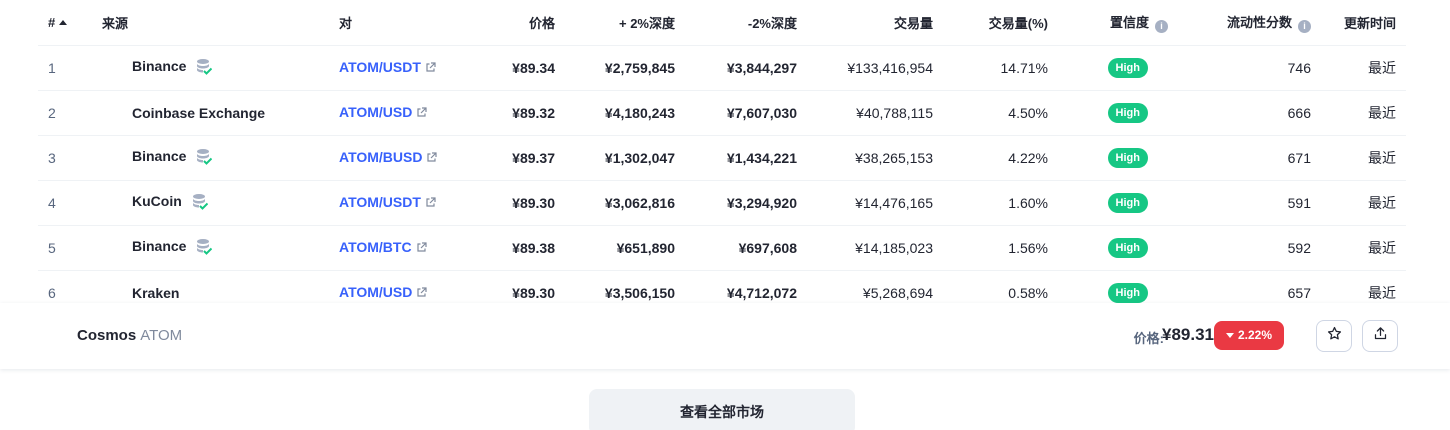 Image resolution: width=1450 pixels, height=430 pixels. I want to click on row-volume-percent: 14.71%, so click(990, 68).